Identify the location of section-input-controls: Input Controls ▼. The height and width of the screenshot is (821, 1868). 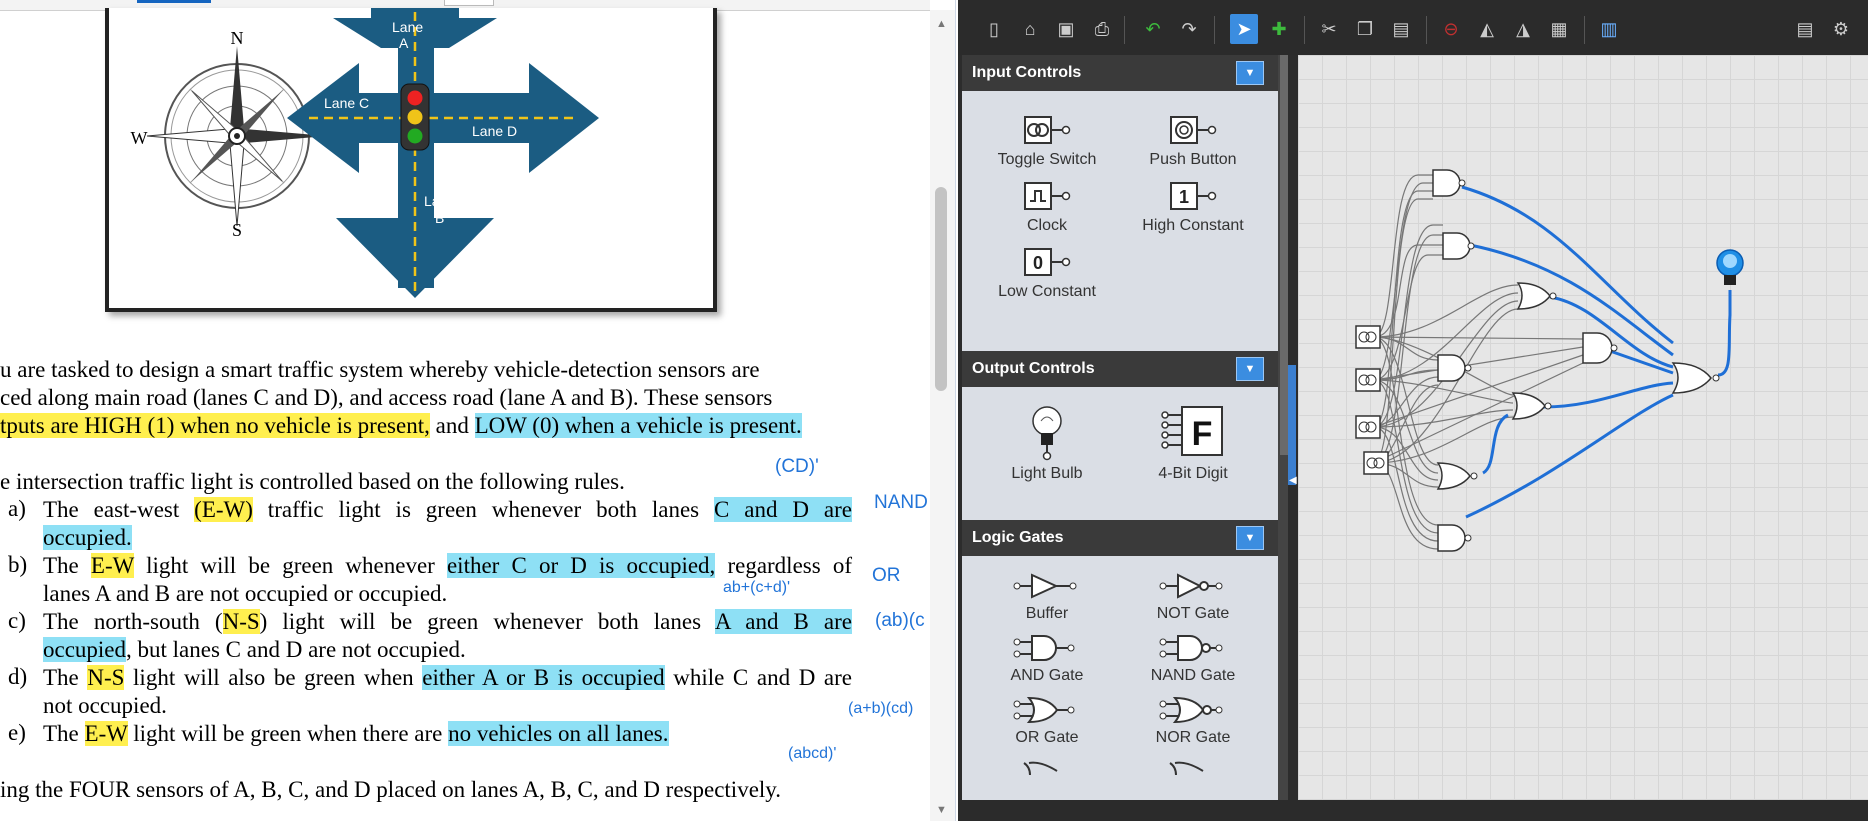
(1120, 73).